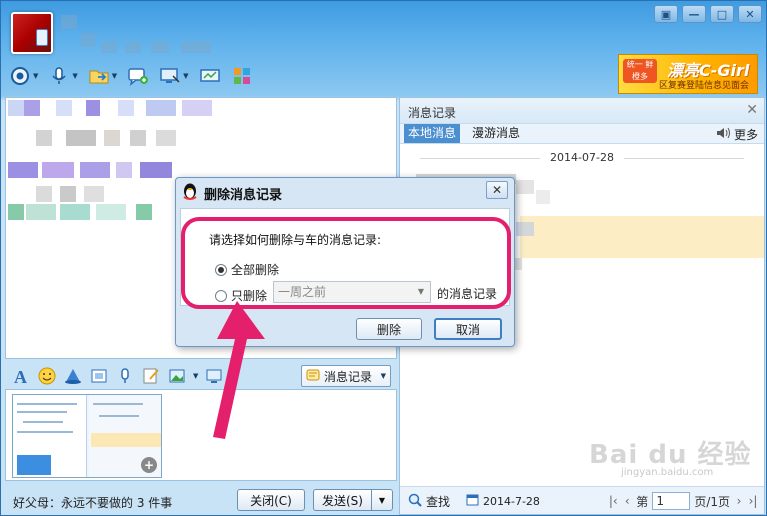 This screenshot has width=767, height=516. I want to click on history-date-header: 2014-07-28, so click(582, 157).